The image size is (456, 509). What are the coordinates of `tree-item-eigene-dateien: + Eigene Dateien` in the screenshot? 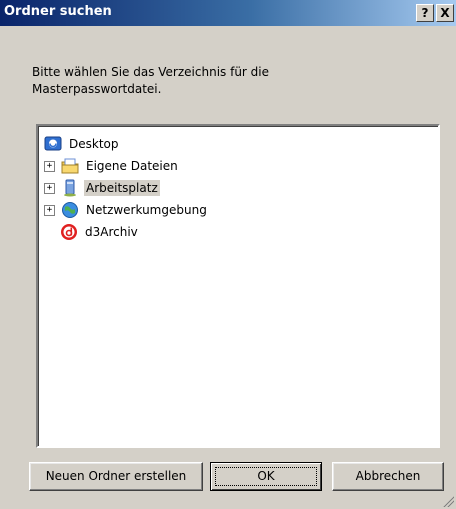 It's located at (112, 166).